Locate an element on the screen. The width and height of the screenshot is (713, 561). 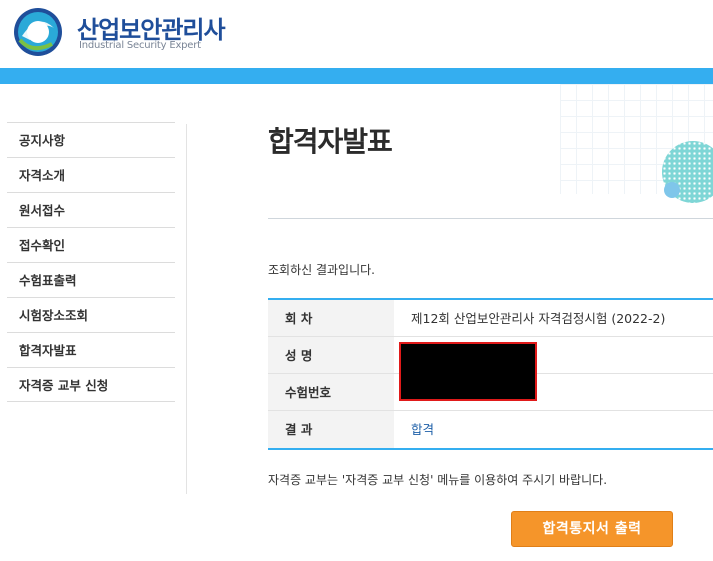
sidebar-item-application: 원서접수 is located at coordinates (91, 209).